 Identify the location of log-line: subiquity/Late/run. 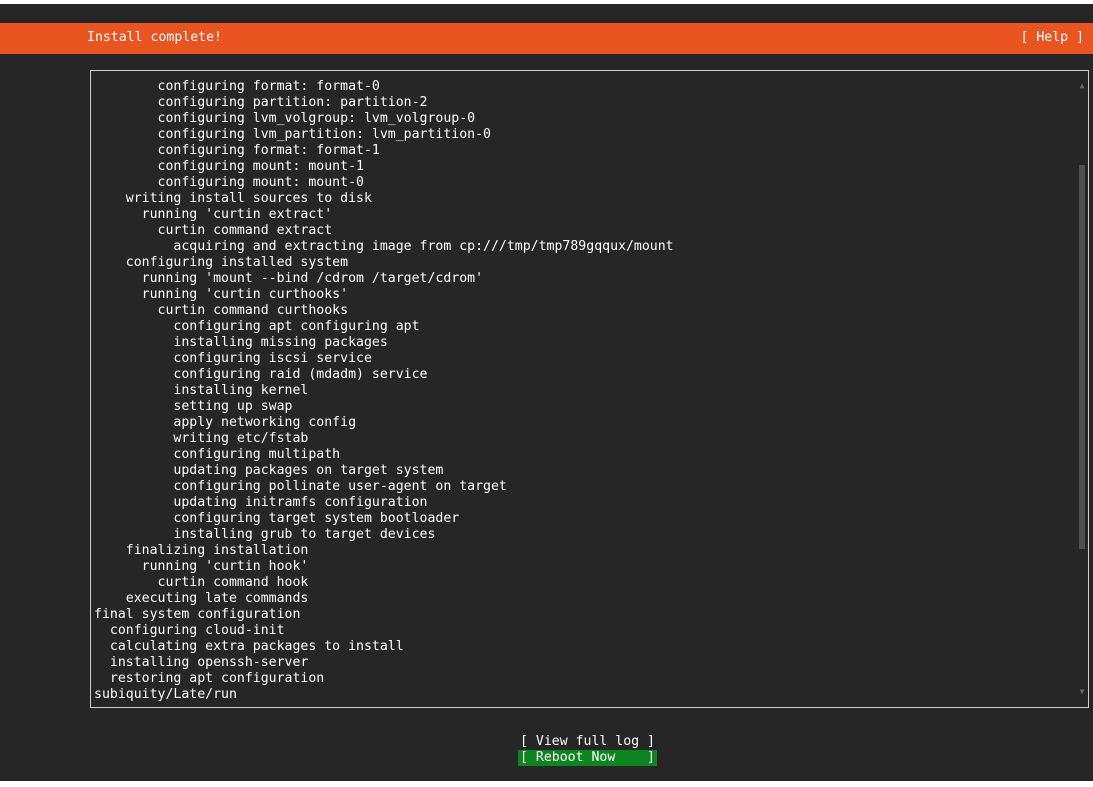
(165, 694).